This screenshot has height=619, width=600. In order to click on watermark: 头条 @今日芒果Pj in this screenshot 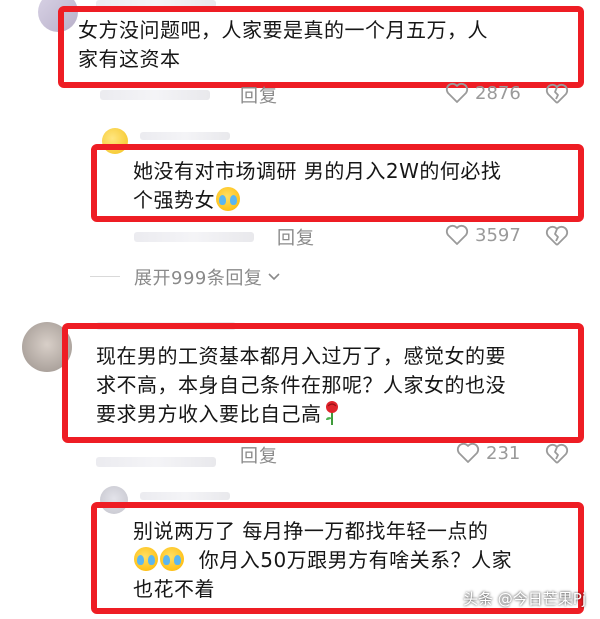, I will do `click(524, 599)`.